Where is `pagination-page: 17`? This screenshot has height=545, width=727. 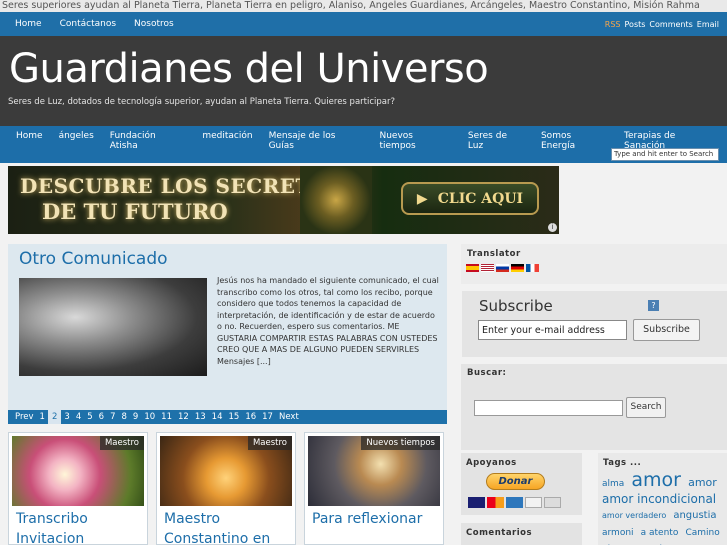
pagination-page: 17 is located at coordinates (267, 417).